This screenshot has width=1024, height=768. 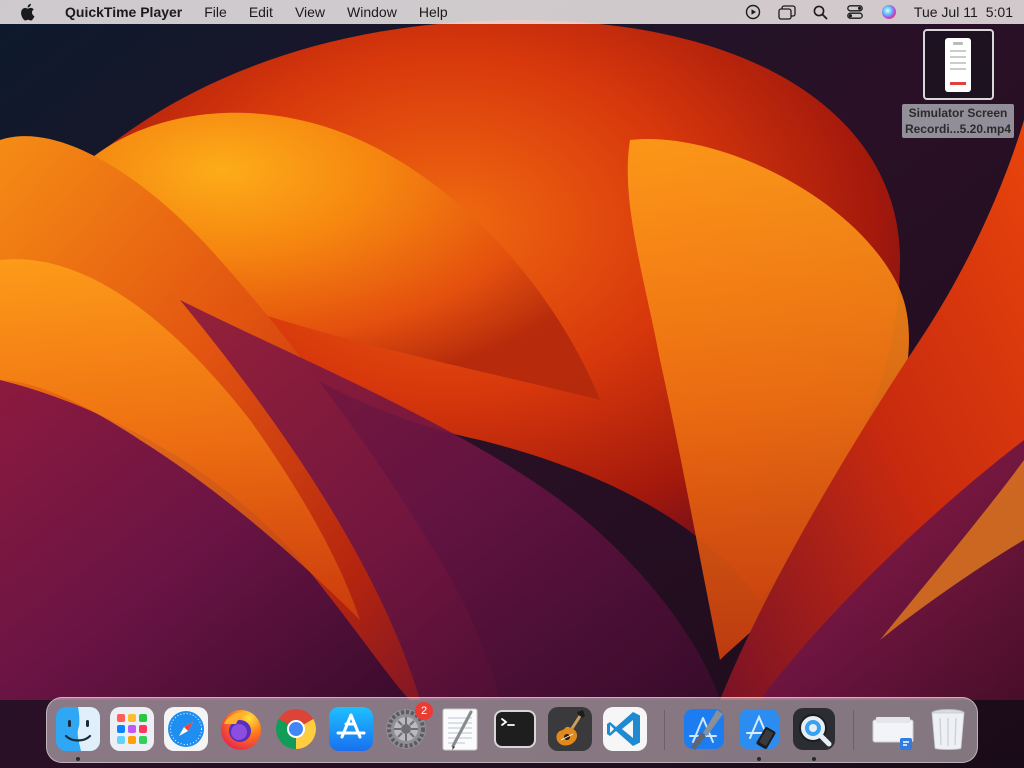 I want to click on xcode-icon, so click(x=704, y=729).